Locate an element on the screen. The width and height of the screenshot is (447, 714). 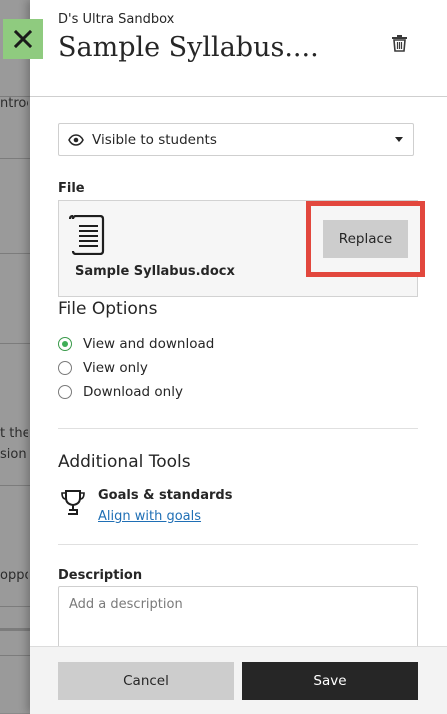
visibility-value: Visible to students is located at coordinates (154, 139).